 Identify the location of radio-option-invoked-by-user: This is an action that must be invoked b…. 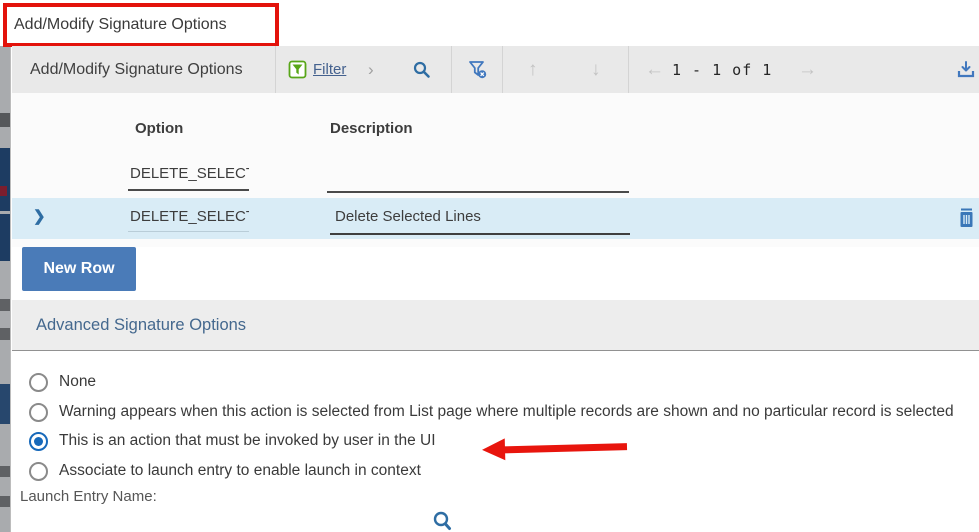
(232, 441).